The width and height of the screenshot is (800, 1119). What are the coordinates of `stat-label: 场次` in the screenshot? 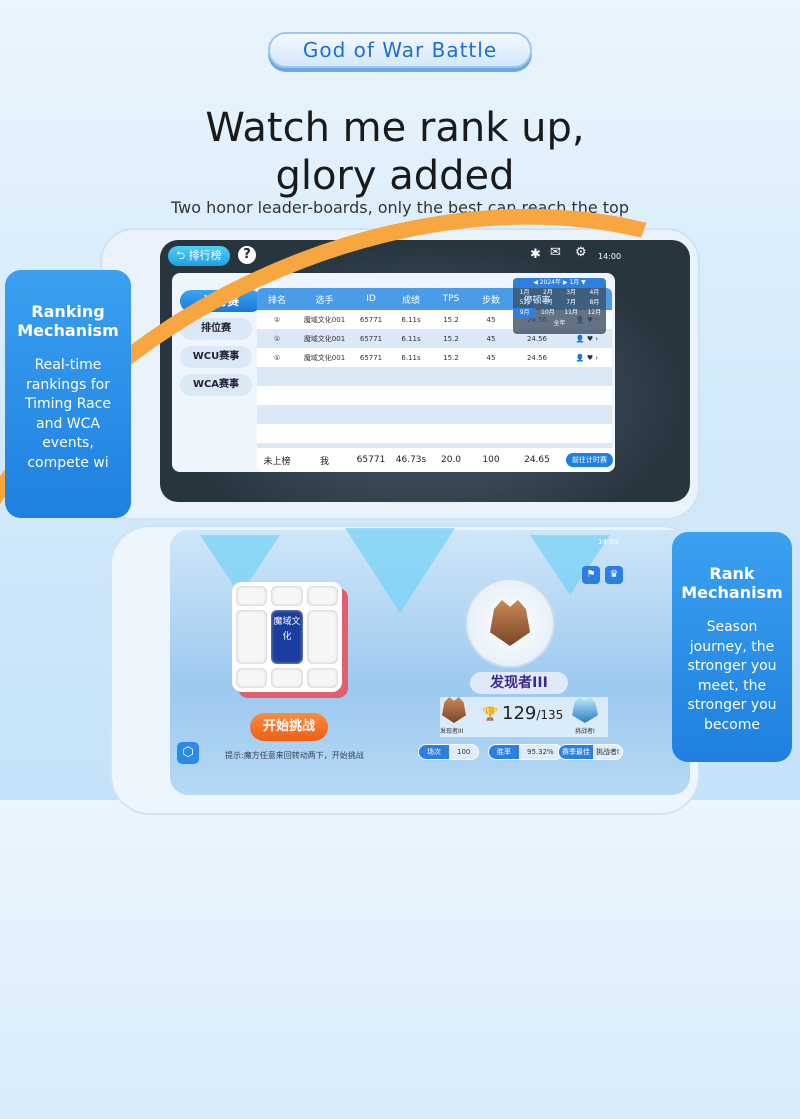 It's located at (434, 752).